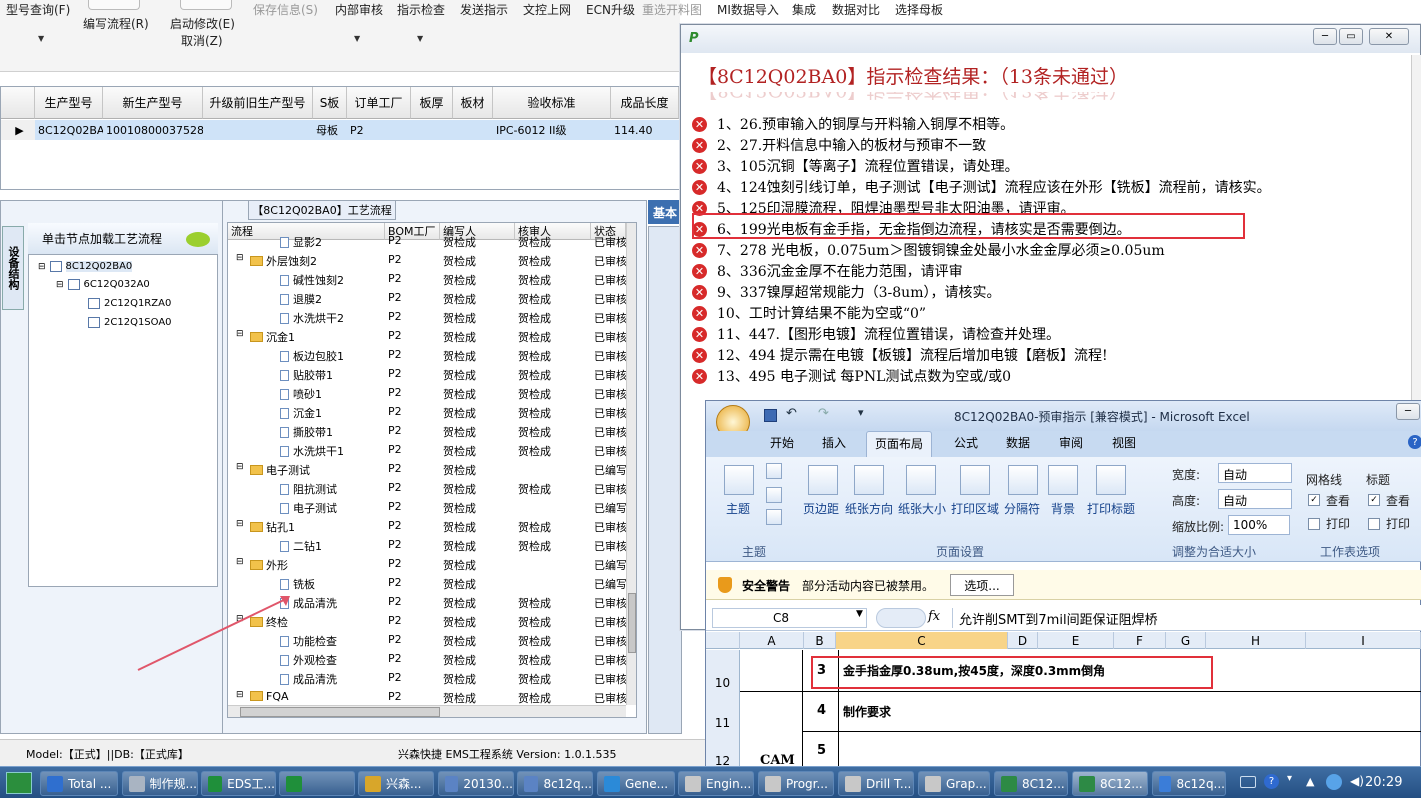 Image resolution: width=1421 pixels, height=798 pixels. I want to click on clock: 20:29, so click(1383, 782).